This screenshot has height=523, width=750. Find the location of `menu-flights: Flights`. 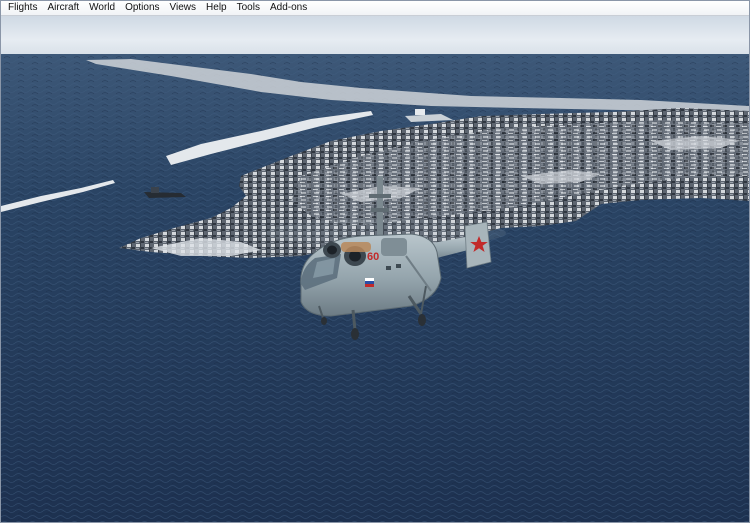

menu-flights: Flights is located at coordinates (21, 8).